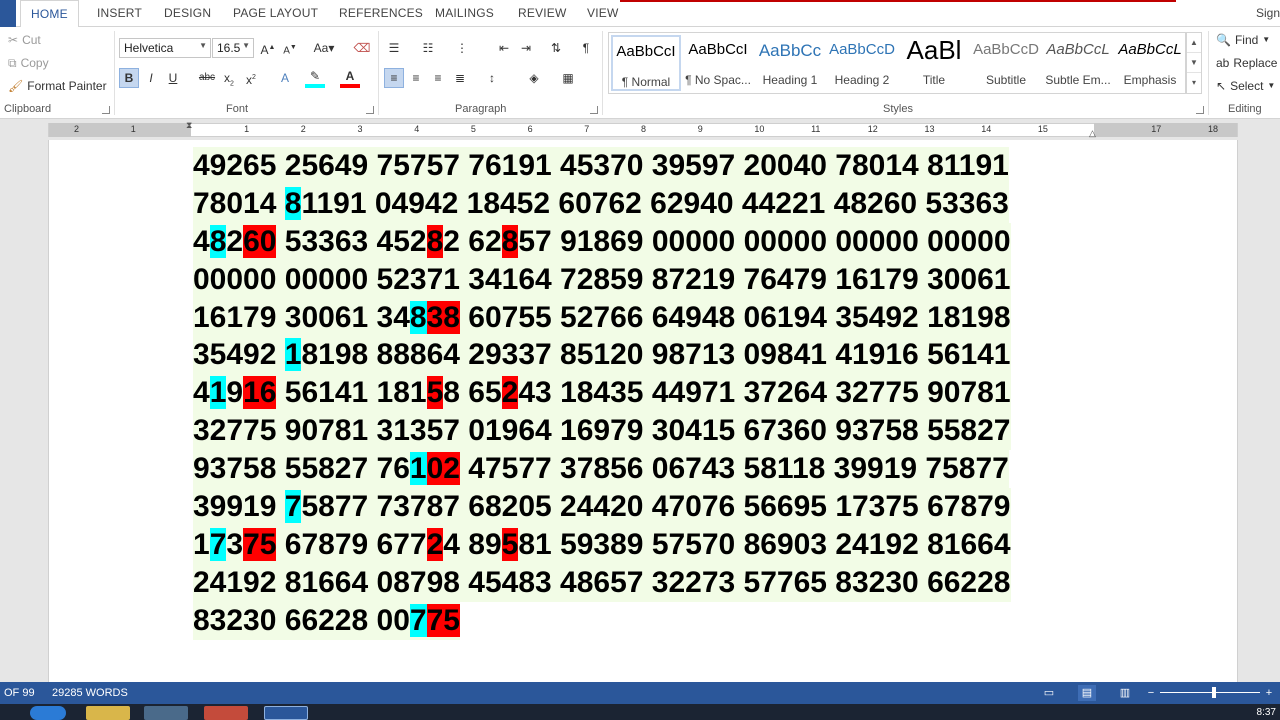 The width and height of the screenshot is (1280, 720). I want to click on tab-review: REVIEW, so click(542, 13).